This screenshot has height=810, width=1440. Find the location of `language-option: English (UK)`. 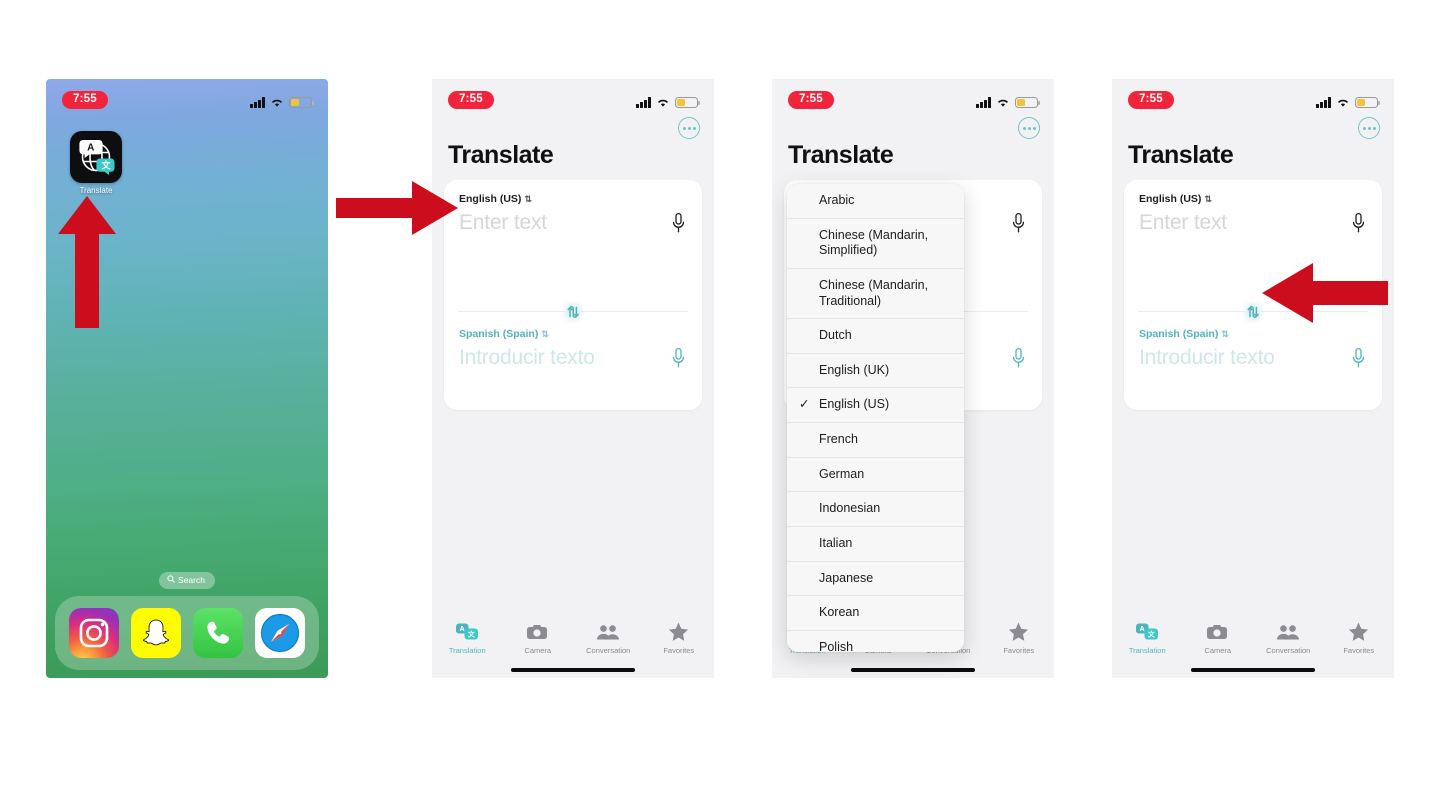

language-option: English (UK) is located at coordinates (875, 371).